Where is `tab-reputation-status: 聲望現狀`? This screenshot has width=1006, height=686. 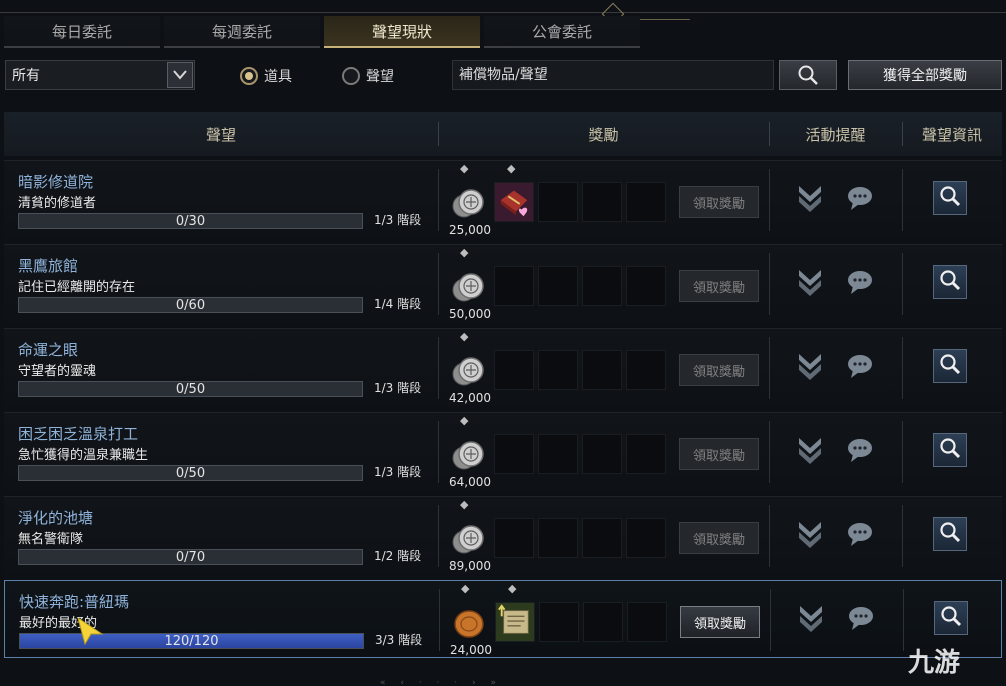 tab-reputation-status: 聲望現狀 is located at coordinates (402, 32).